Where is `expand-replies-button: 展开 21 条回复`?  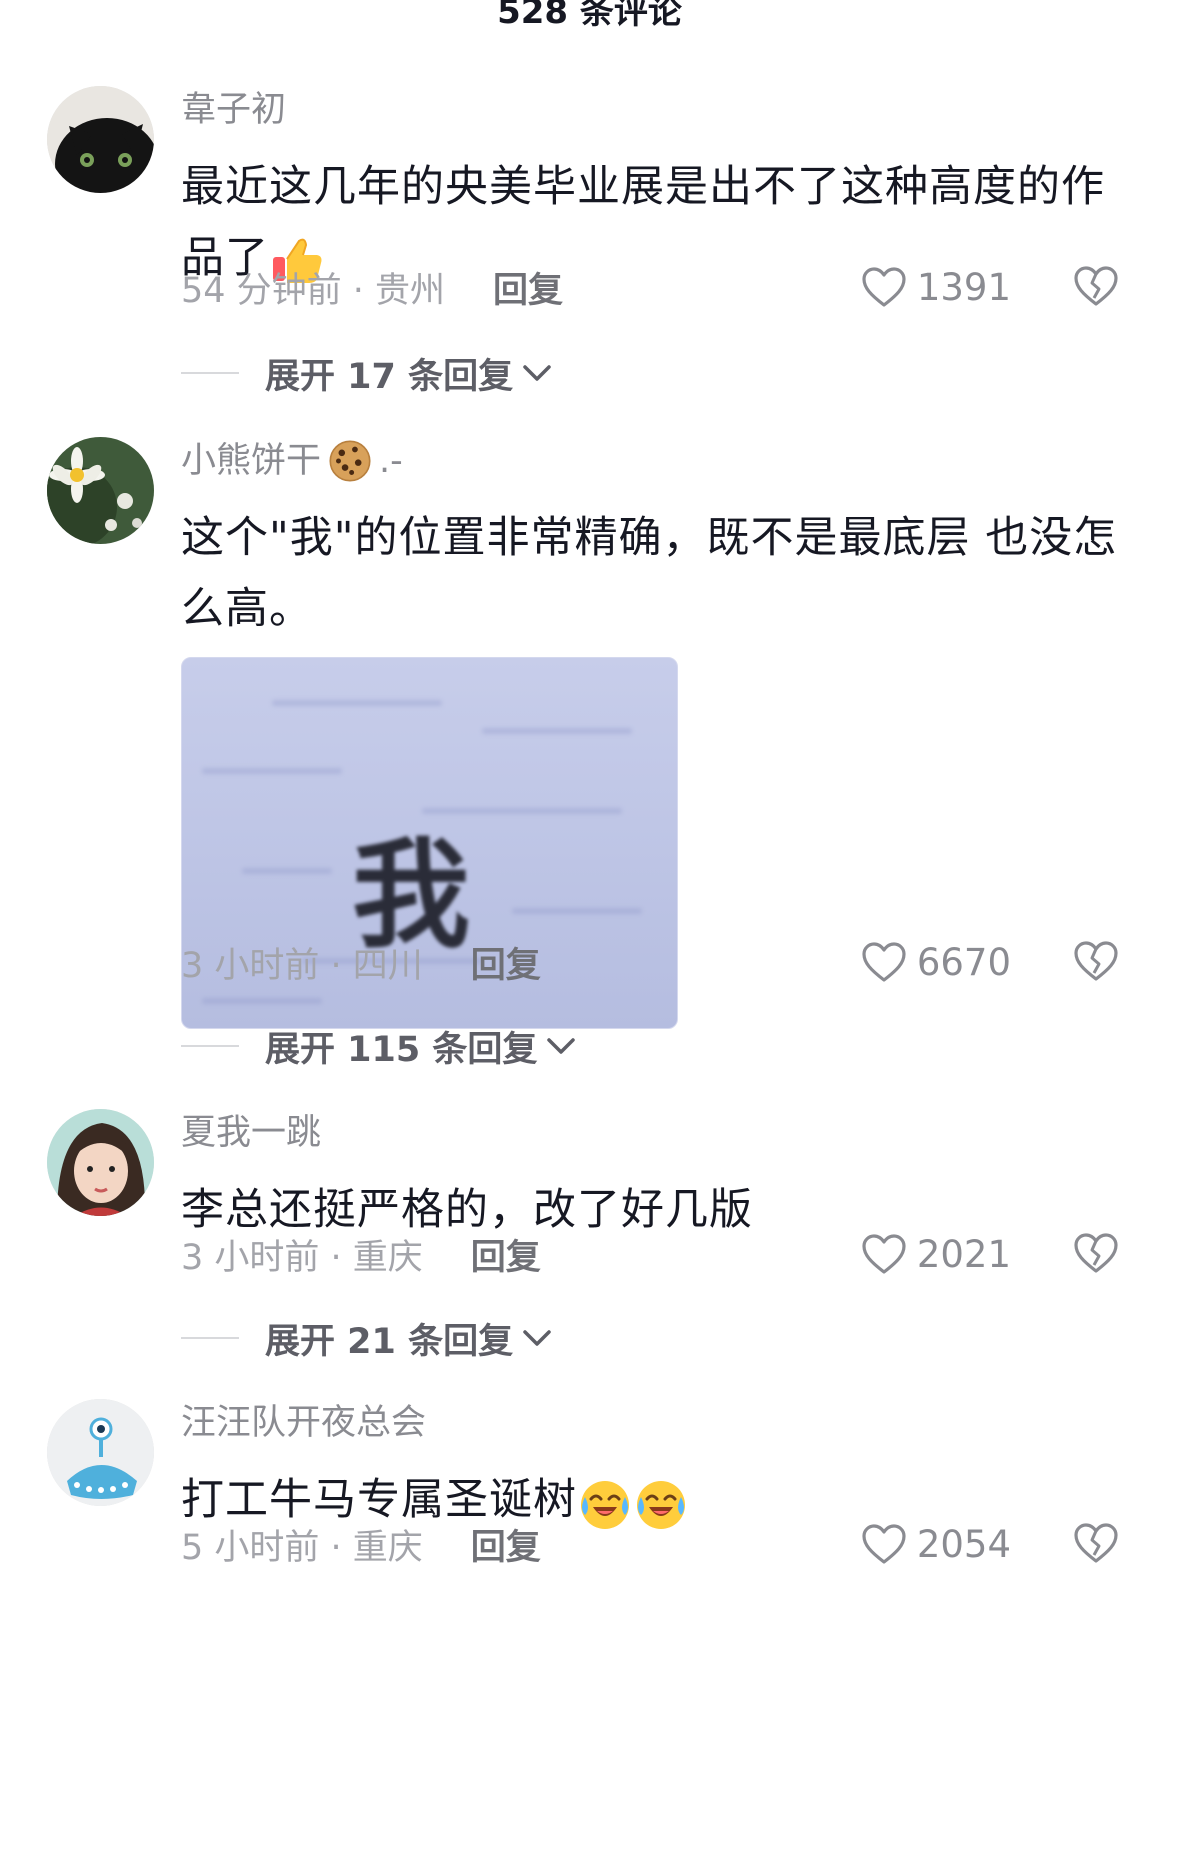
expand-replies-button: 展开 21 条回复 is located at coordinates (367, 1338).